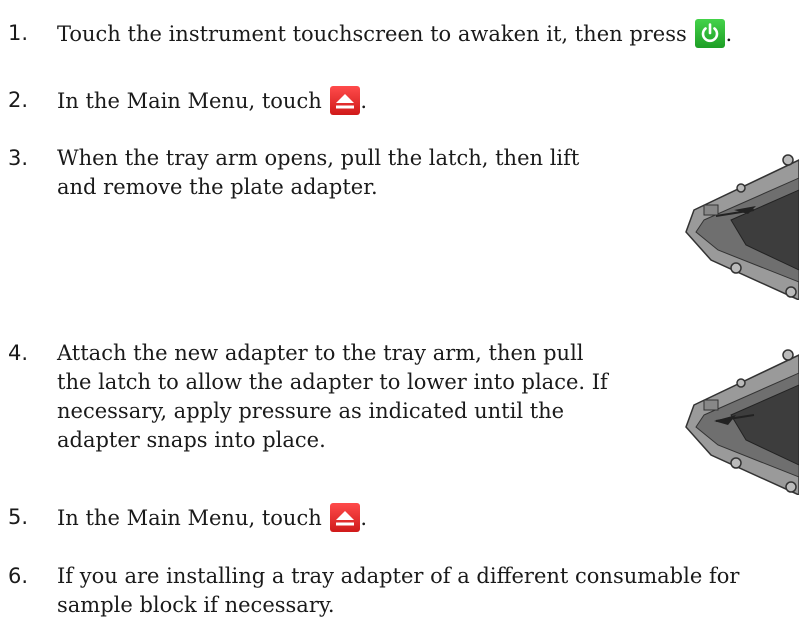 The image size is (799, 626). What do you see at coordinates (18, 33) in the screenshot?
I see `step-number: 1.` at bounding box center [18, 33].